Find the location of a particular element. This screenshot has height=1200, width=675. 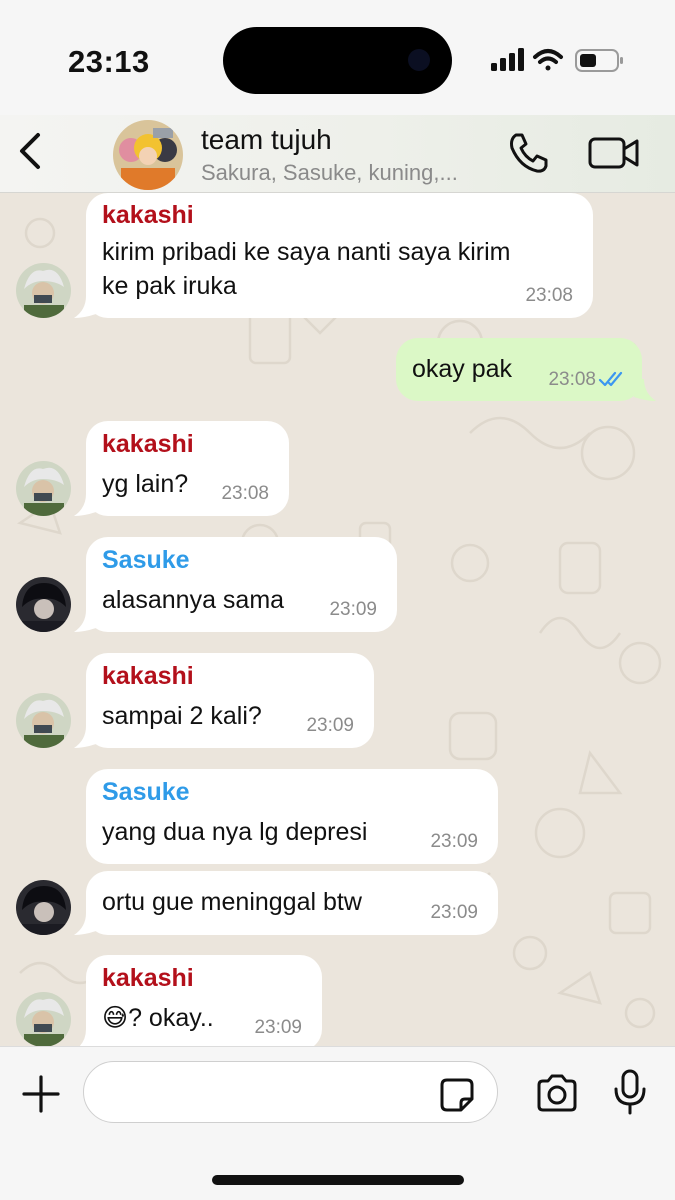

input-bar is located at coordinates (337, 1123).